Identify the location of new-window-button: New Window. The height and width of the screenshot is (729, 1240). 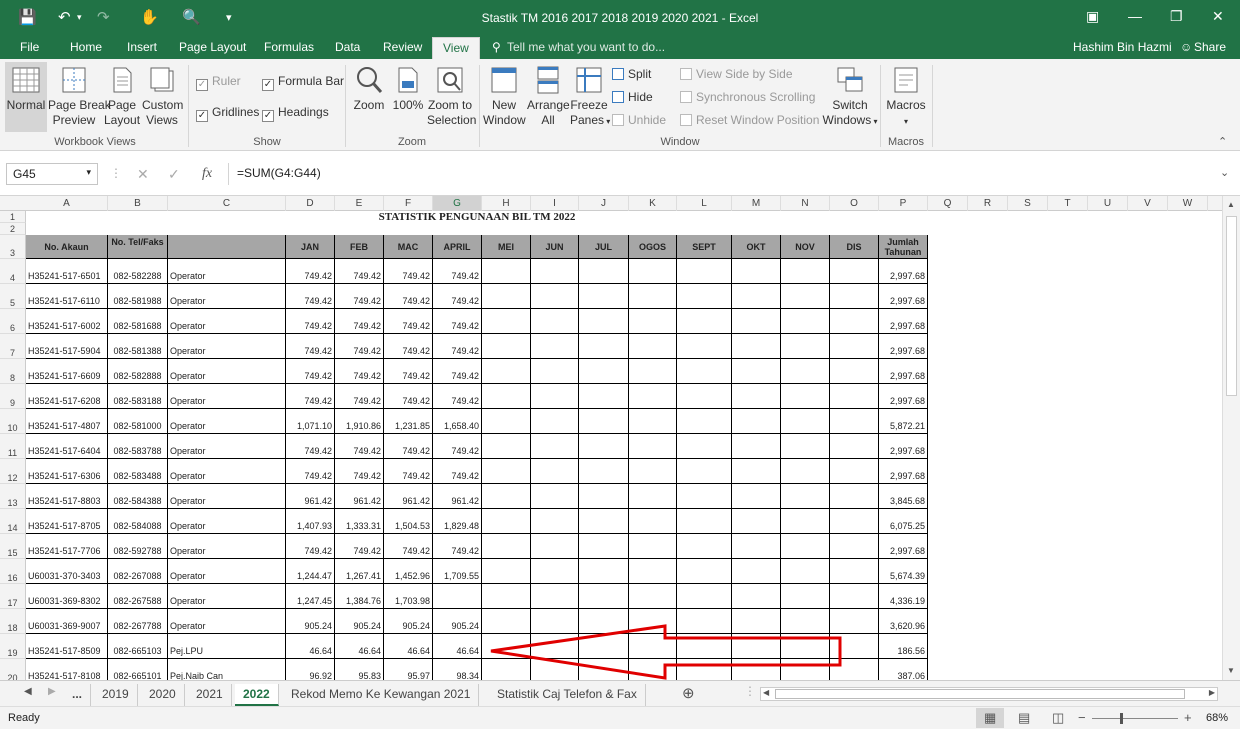
(504, 96).